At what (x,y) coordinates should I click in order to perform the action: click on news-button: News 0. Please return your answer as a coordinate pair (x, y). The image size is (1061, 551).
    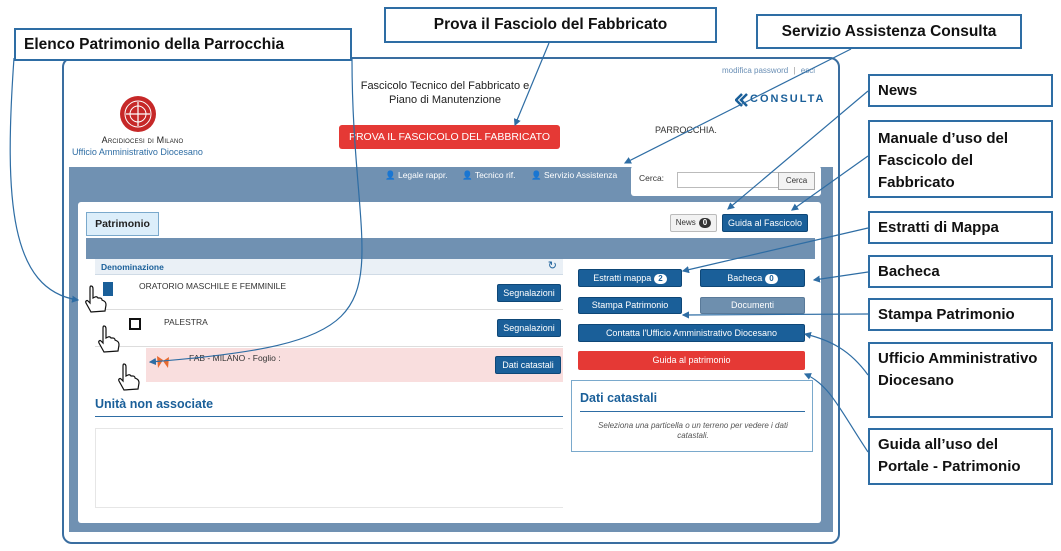
    Looking at the image, I should click on (693, 223).